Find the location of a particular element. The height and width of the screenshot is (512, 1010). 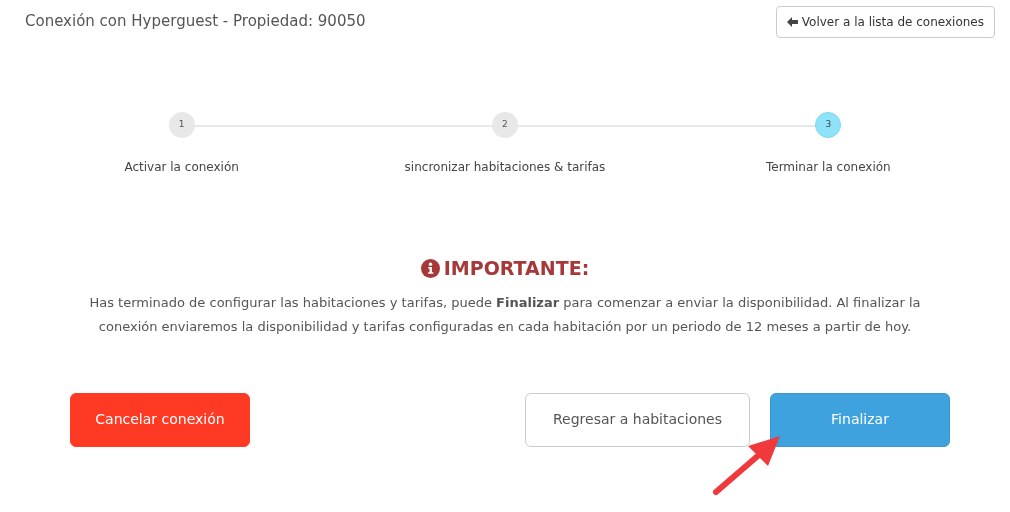

arrow-left-icon is located at coordinates (792, 22).